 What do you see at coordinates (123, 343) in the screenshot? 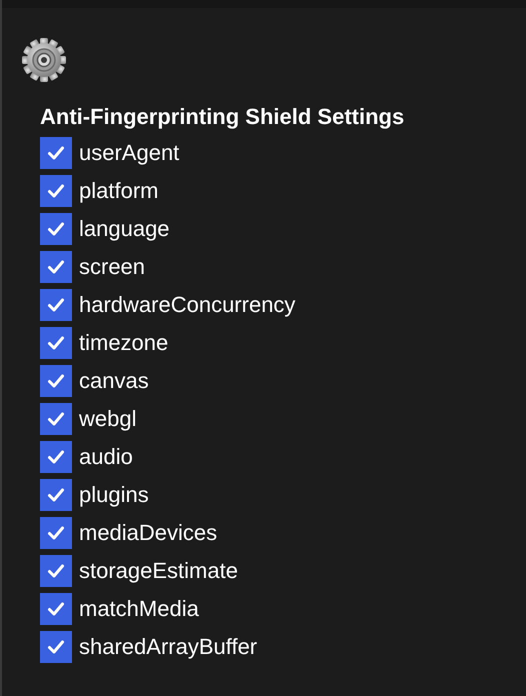
I see `option-label: timezone` at bounding box center [123, 343].